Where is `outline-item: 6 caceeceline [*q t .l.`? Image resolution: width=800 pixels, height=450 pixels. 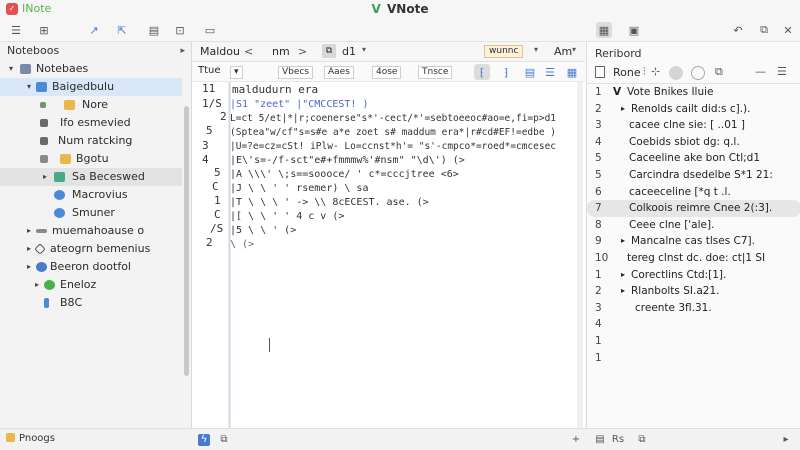
outline-item: 6 caceeceline [*q t .l. is located at coordinates (693, 192).